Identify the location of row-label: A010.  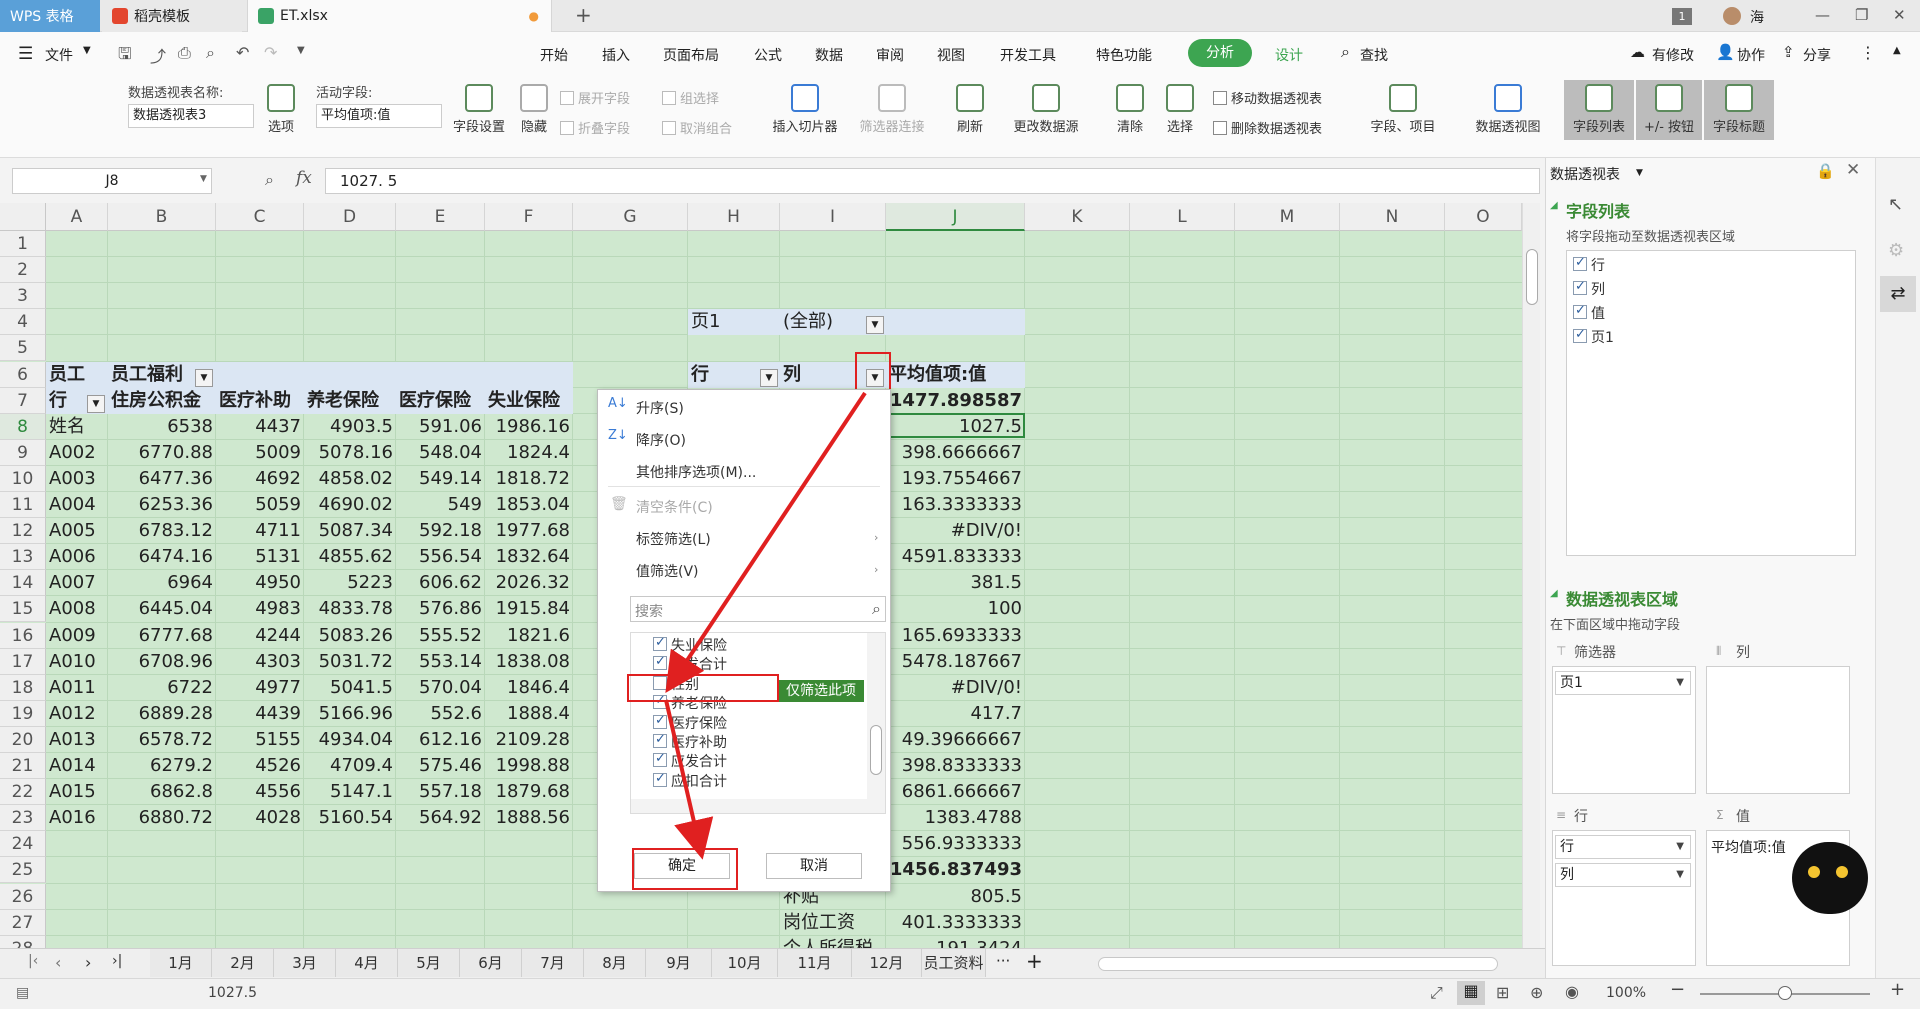
(77, 662).